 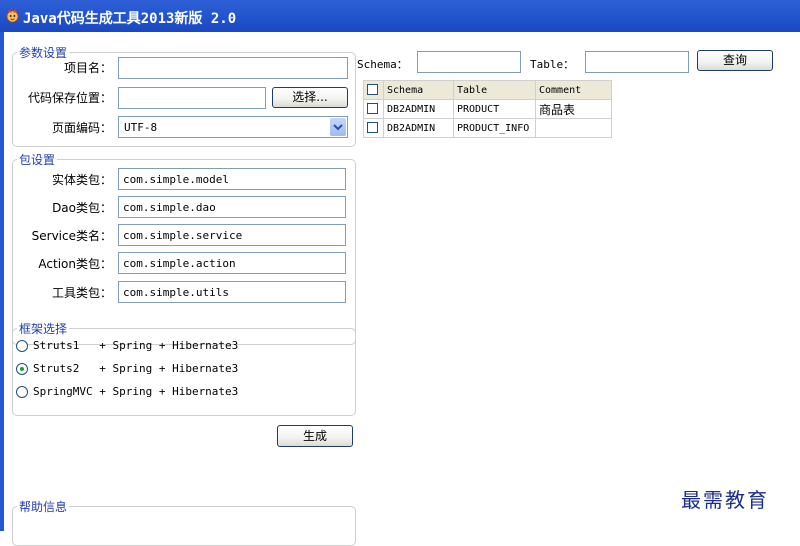 What do you see at coordinates (233, 68) in the screenshot?
I see `project-name-input` at bounding box center [233, 68].